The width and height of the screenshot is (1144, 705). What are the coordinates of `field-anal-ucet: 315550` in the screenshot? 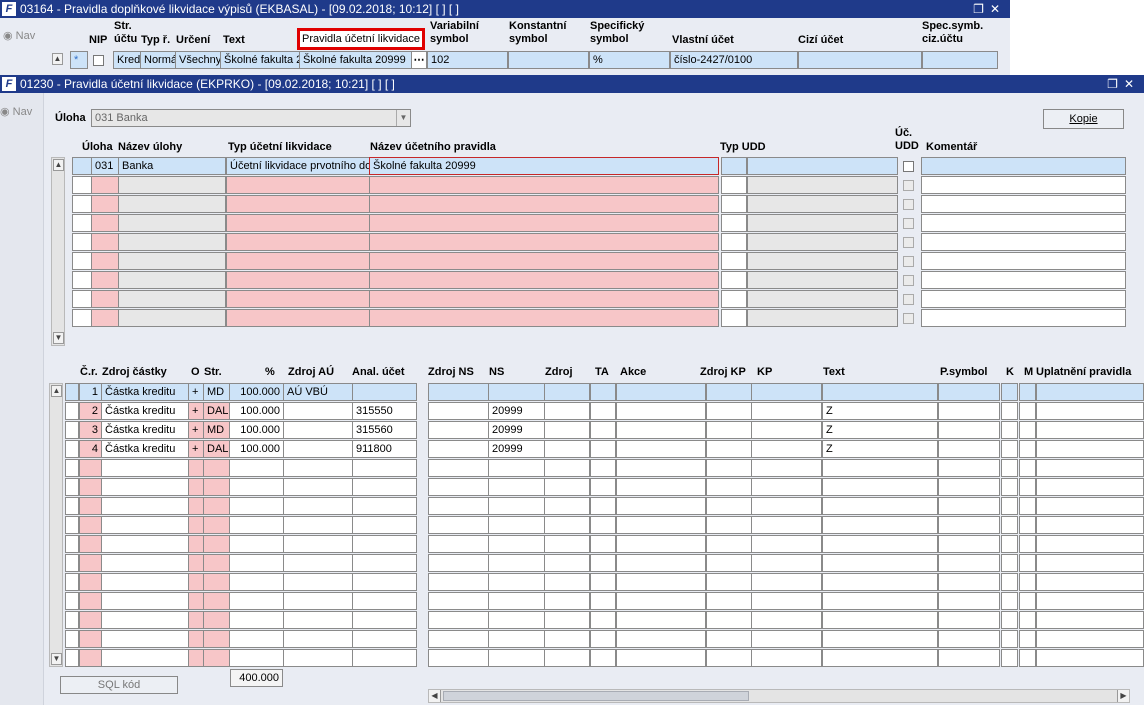 It's located at (384, 411).